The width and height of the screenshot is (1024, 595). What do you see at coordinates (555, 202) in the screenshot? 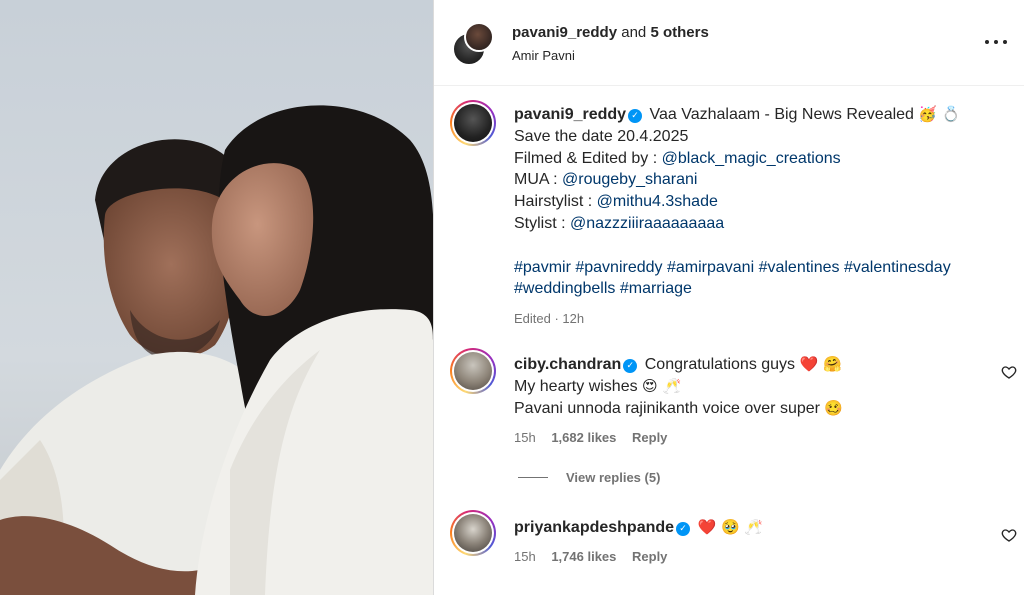
I see `hair-label: Hairstylist :` at bounding box center [555, 202].